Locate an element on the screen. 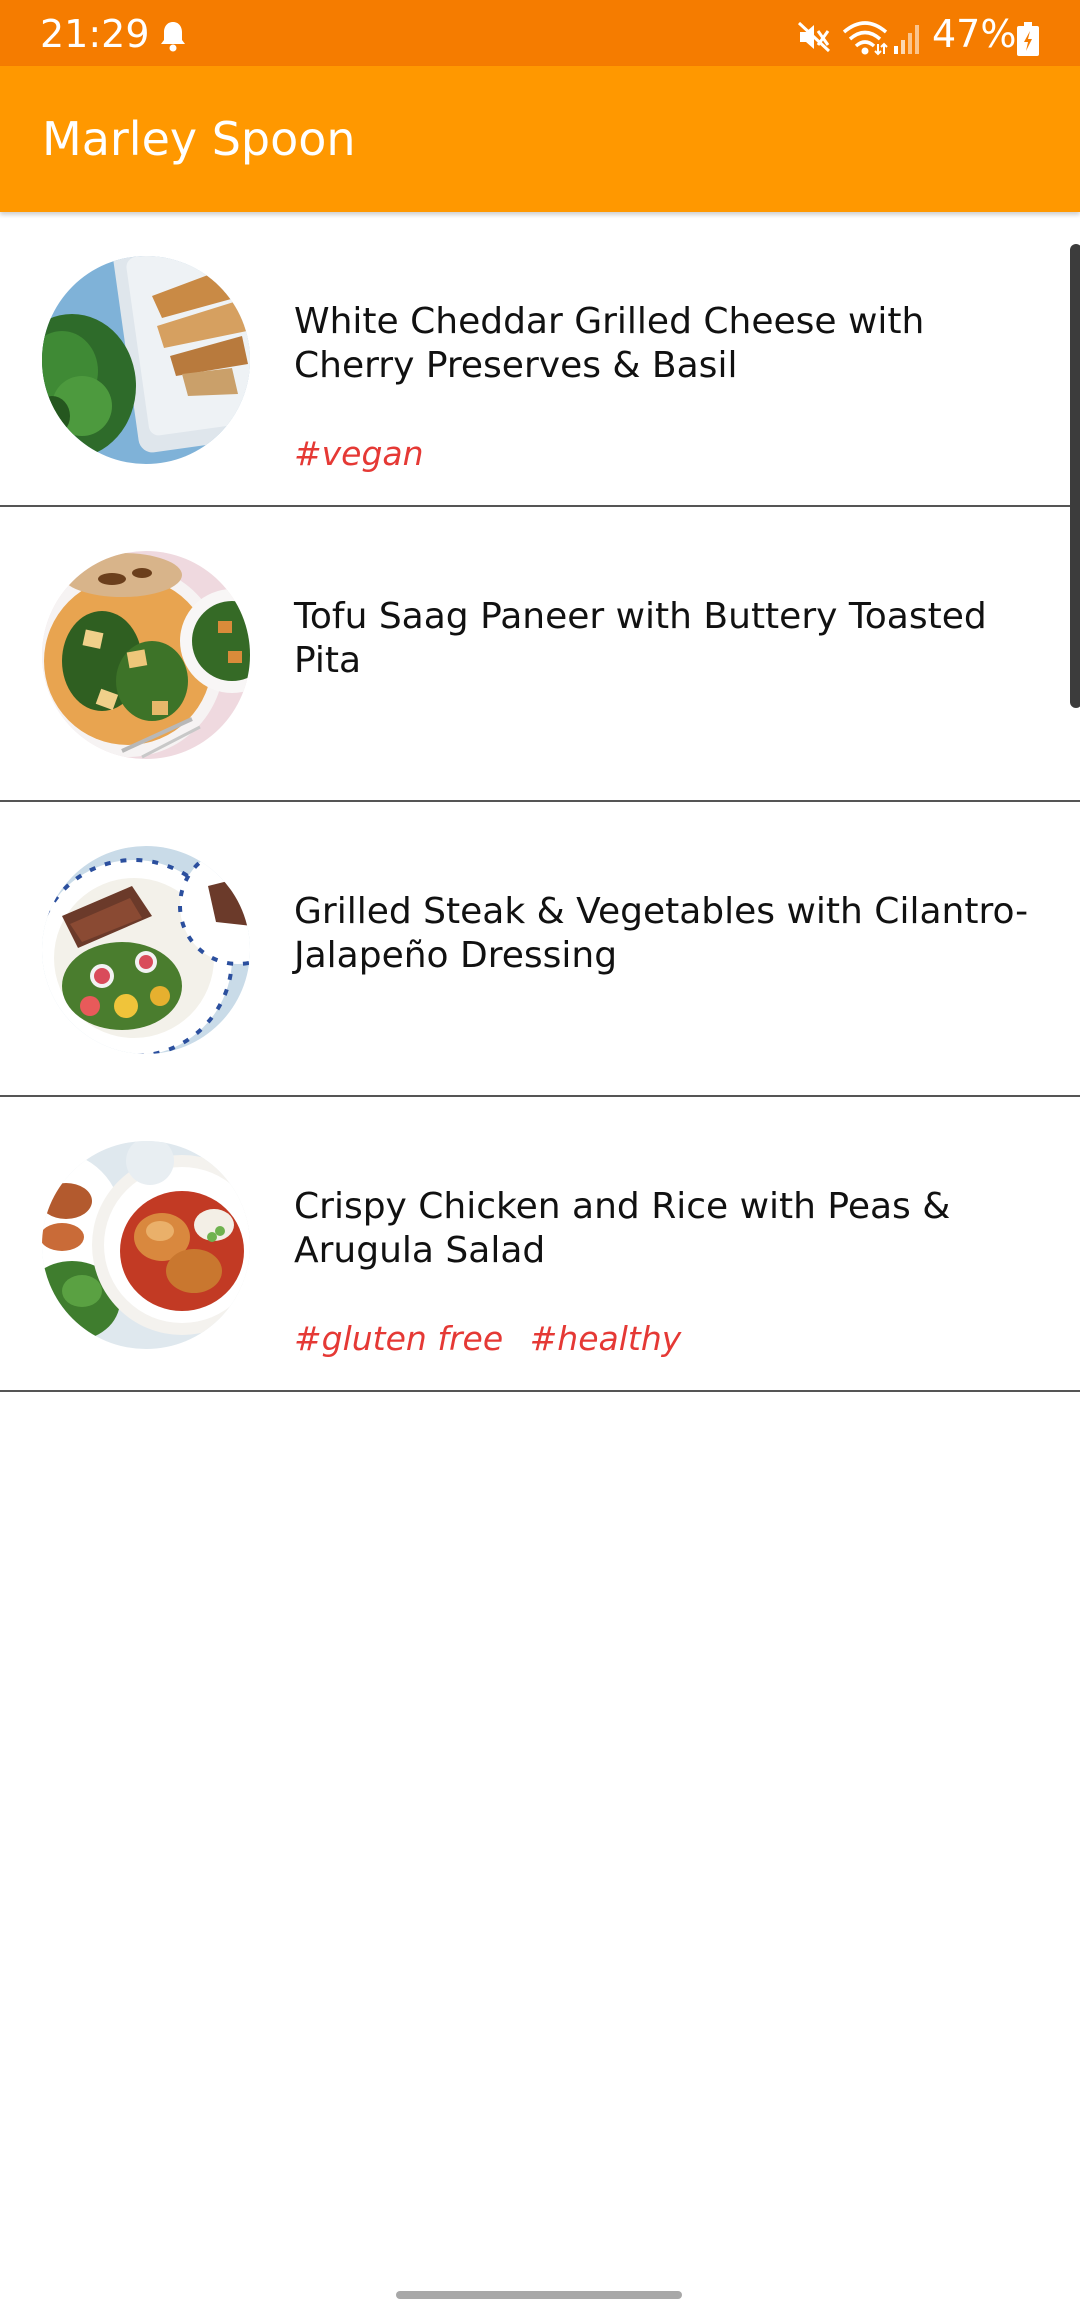  bell-icon is located at coordinates (173, 37).